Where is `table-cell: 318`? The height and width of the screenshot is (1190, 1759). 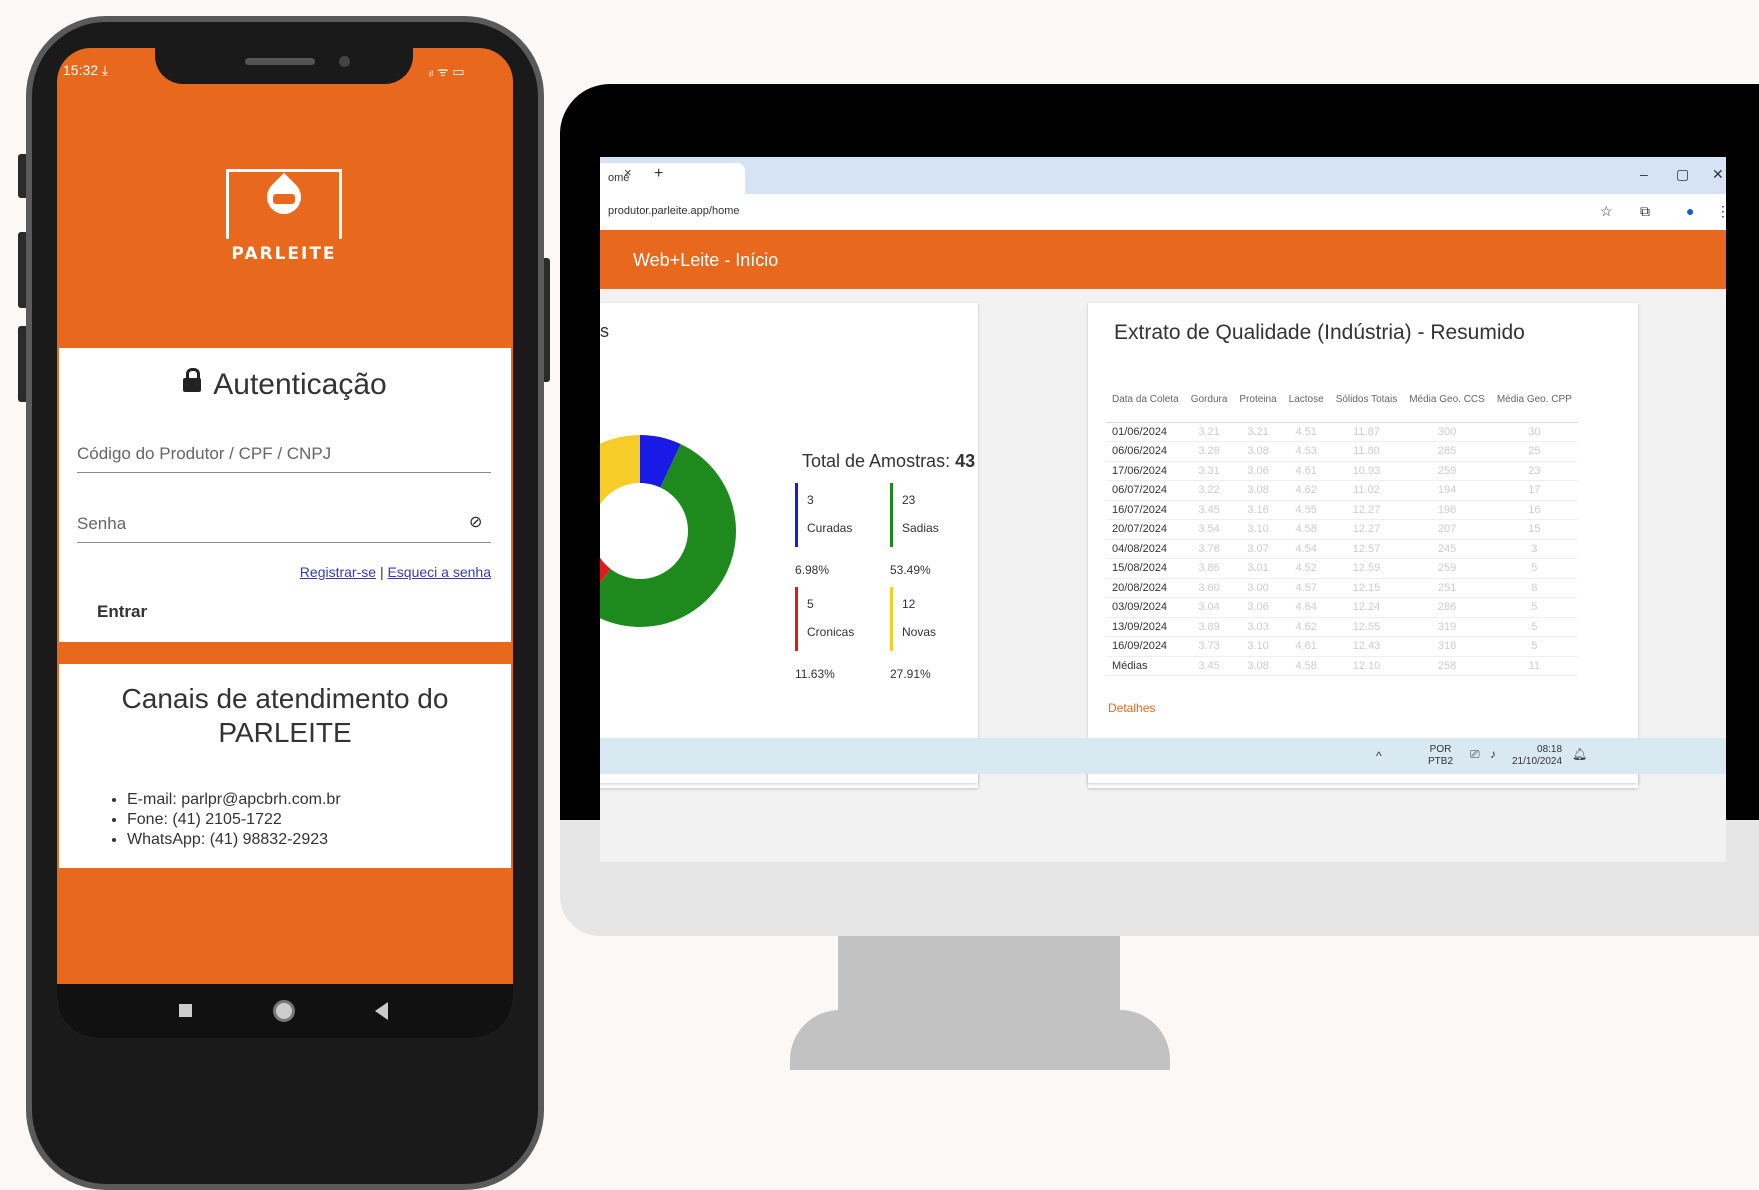
table-cell: 318 is located at coordinates (1447, 646).